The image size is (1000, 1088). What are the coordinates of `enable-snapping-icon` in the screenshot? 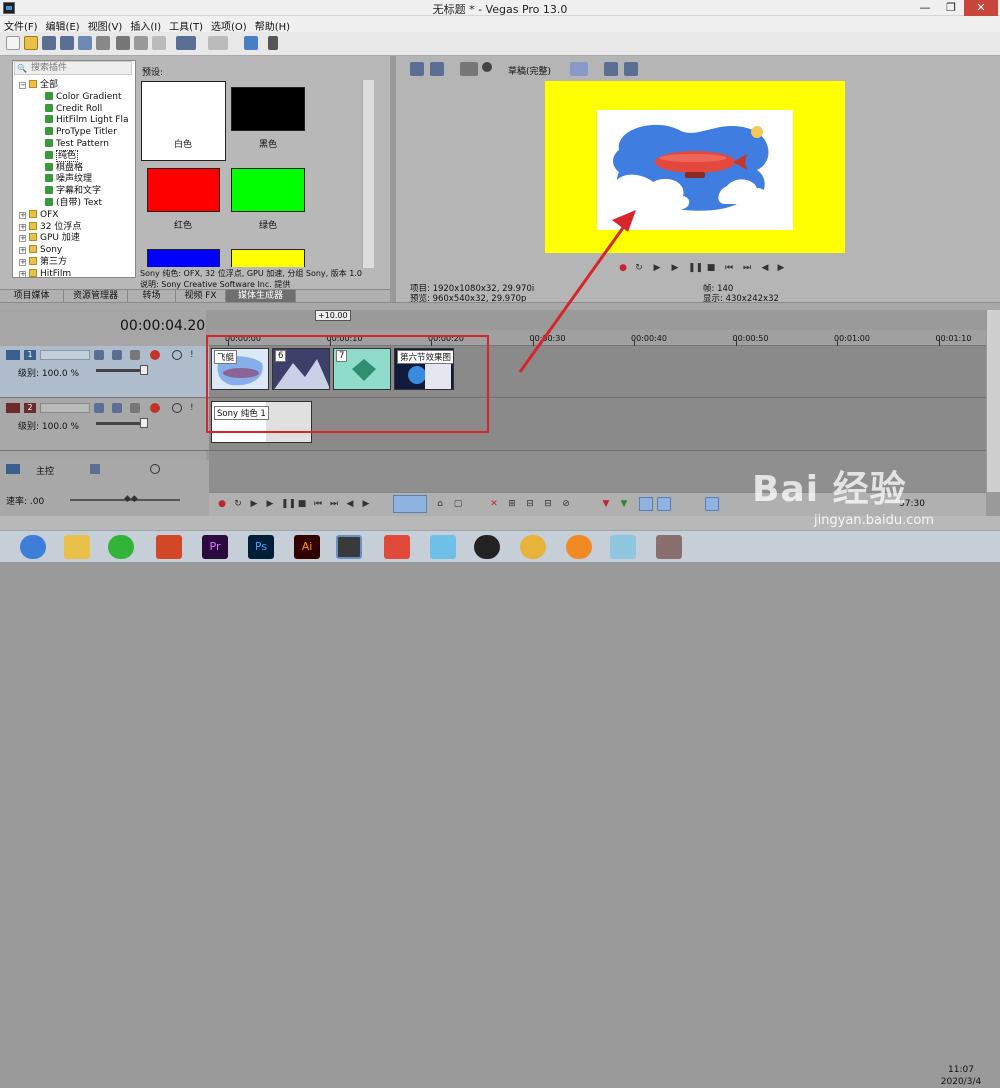 It's located at (251, 43).